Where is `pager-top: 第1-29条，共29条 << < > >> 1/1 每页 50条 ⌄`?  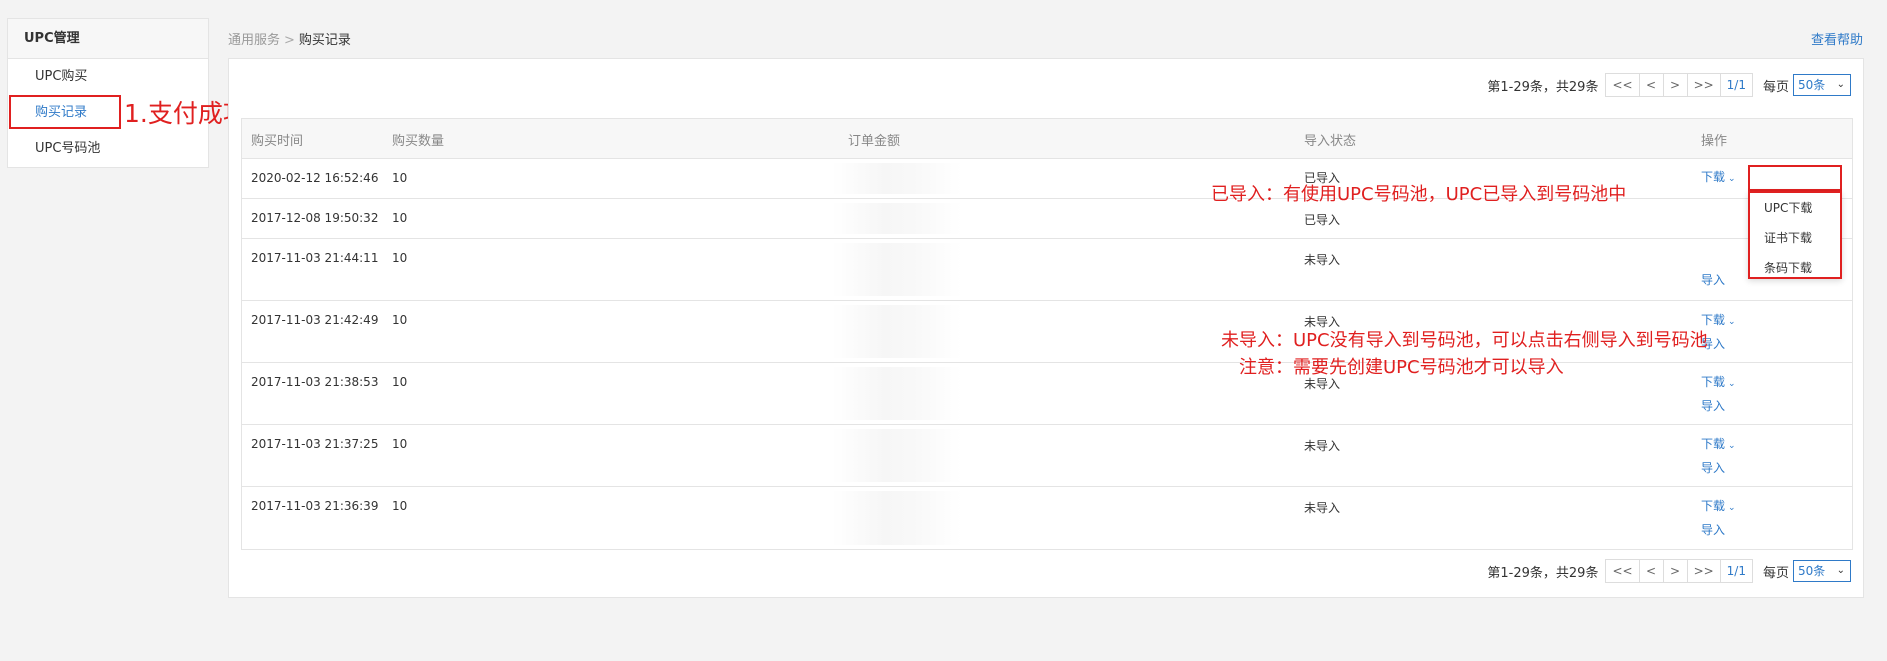 pager-top: 第1-29条，共29条 << < > >> 1/1 每页 50条 ⌄ is located at coordinates (1669, 85).